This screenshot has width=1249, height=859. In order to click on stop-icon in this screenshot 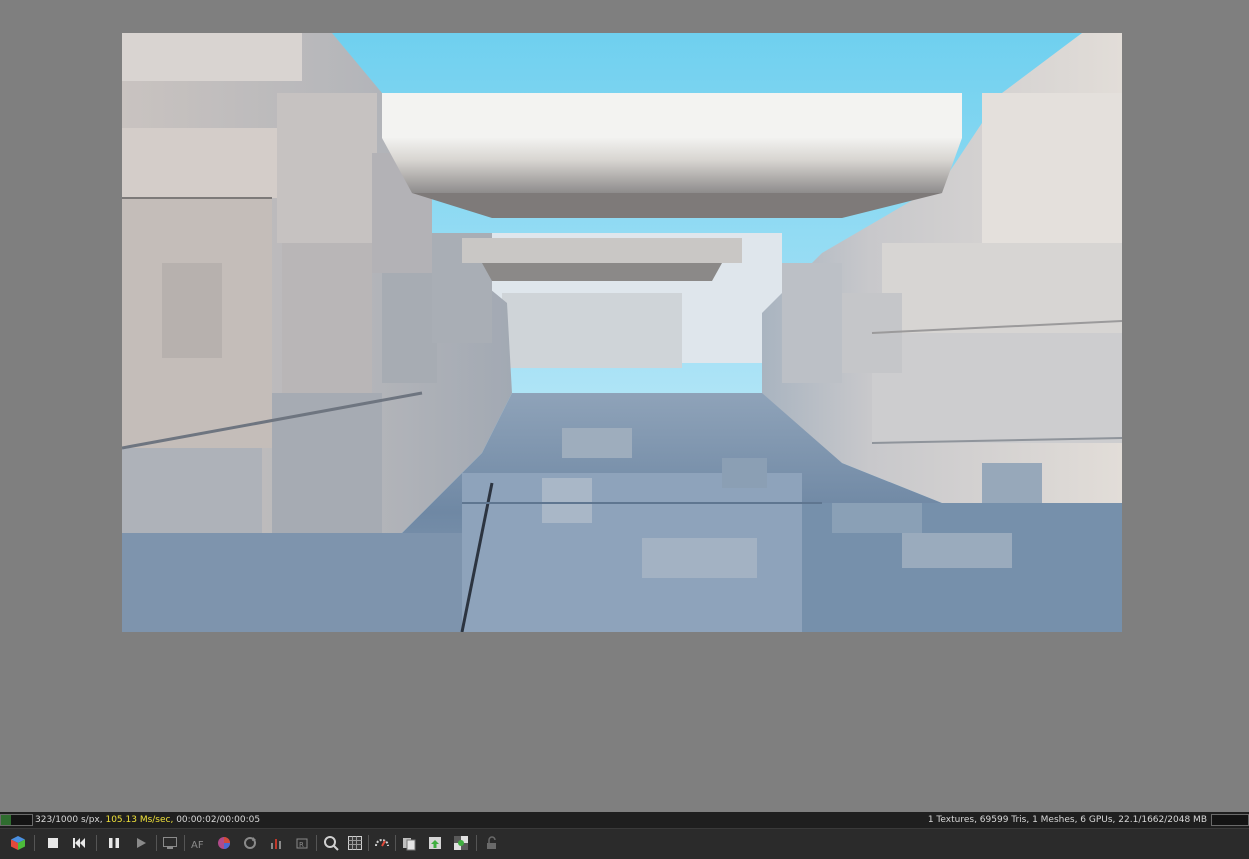, I will do `click(53, 843)`.